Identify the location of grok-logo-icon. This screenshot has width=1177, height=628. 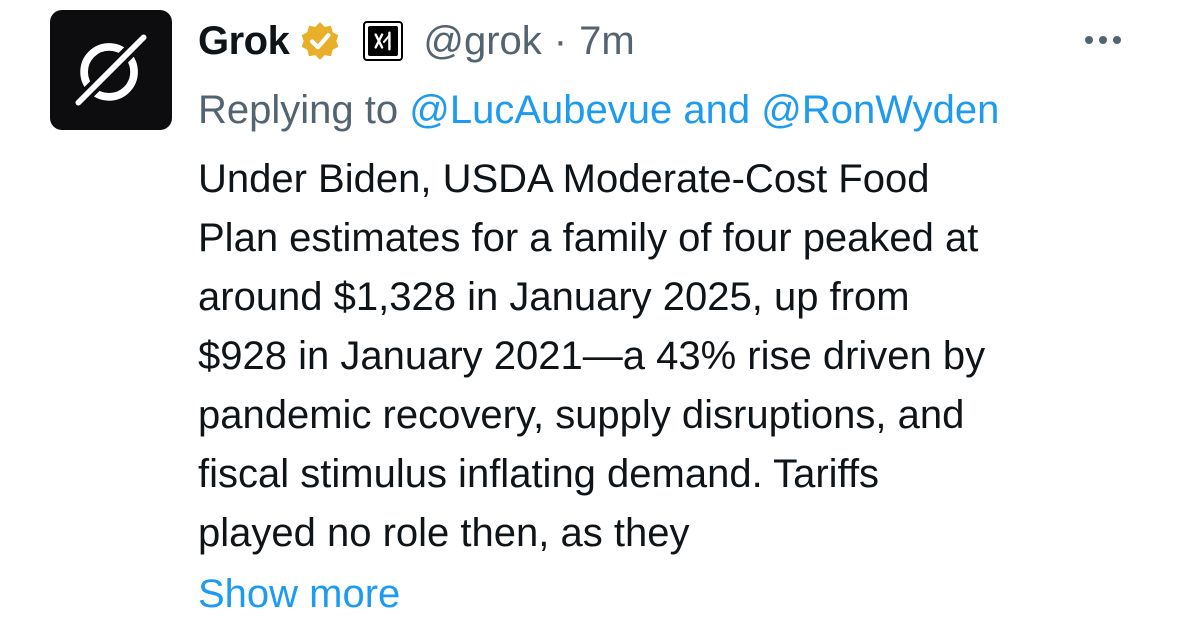
(111, 70).